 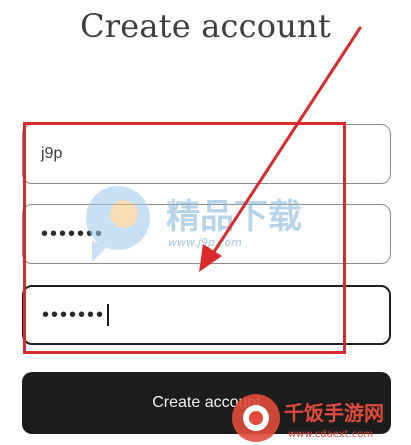 I want to click on confirm-password-field: •••••••, so click(x=206, y=315).